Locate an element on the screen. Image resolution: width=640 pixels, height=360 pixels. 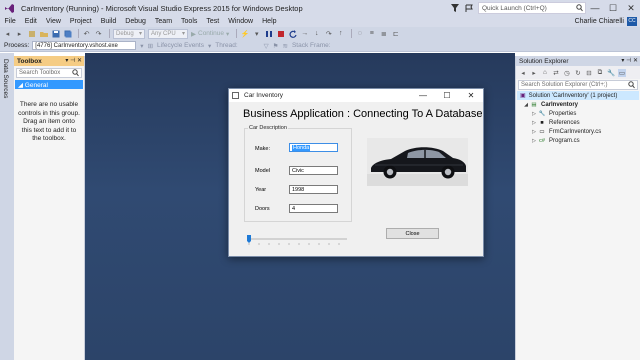
track-bar is located at coordinates (297, 240).